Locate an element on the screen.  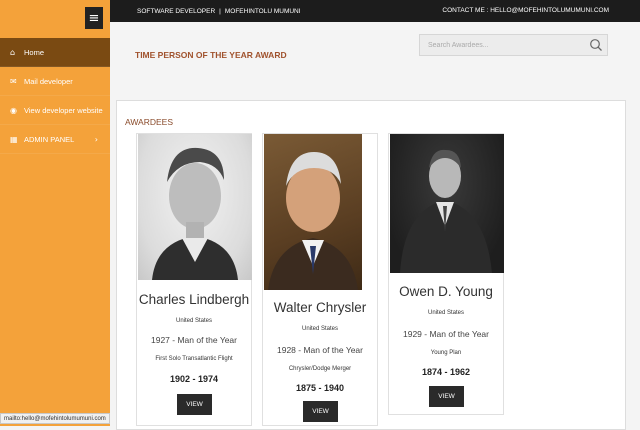
awardee-name: Owen D. Young is located at coordinates (446, 291).